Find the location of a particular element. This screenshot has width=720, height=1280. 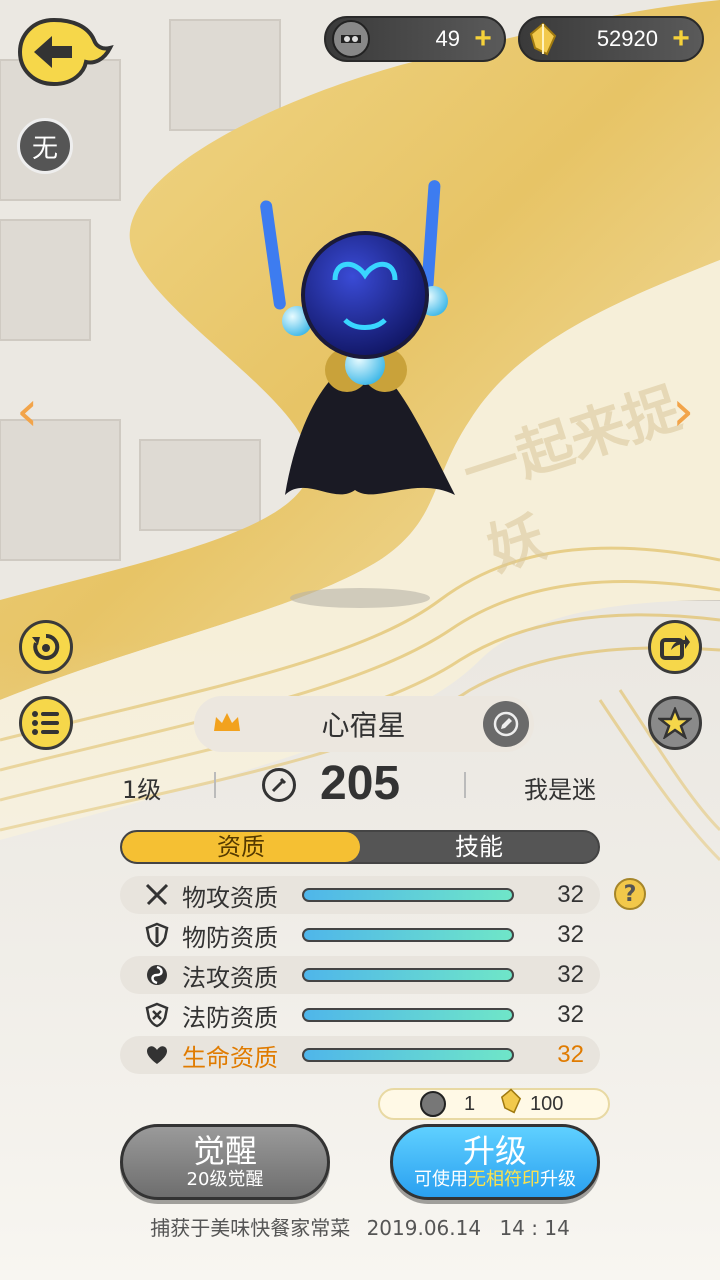

attribute-label: 生命资质 is located at coordinates (230, 1057).